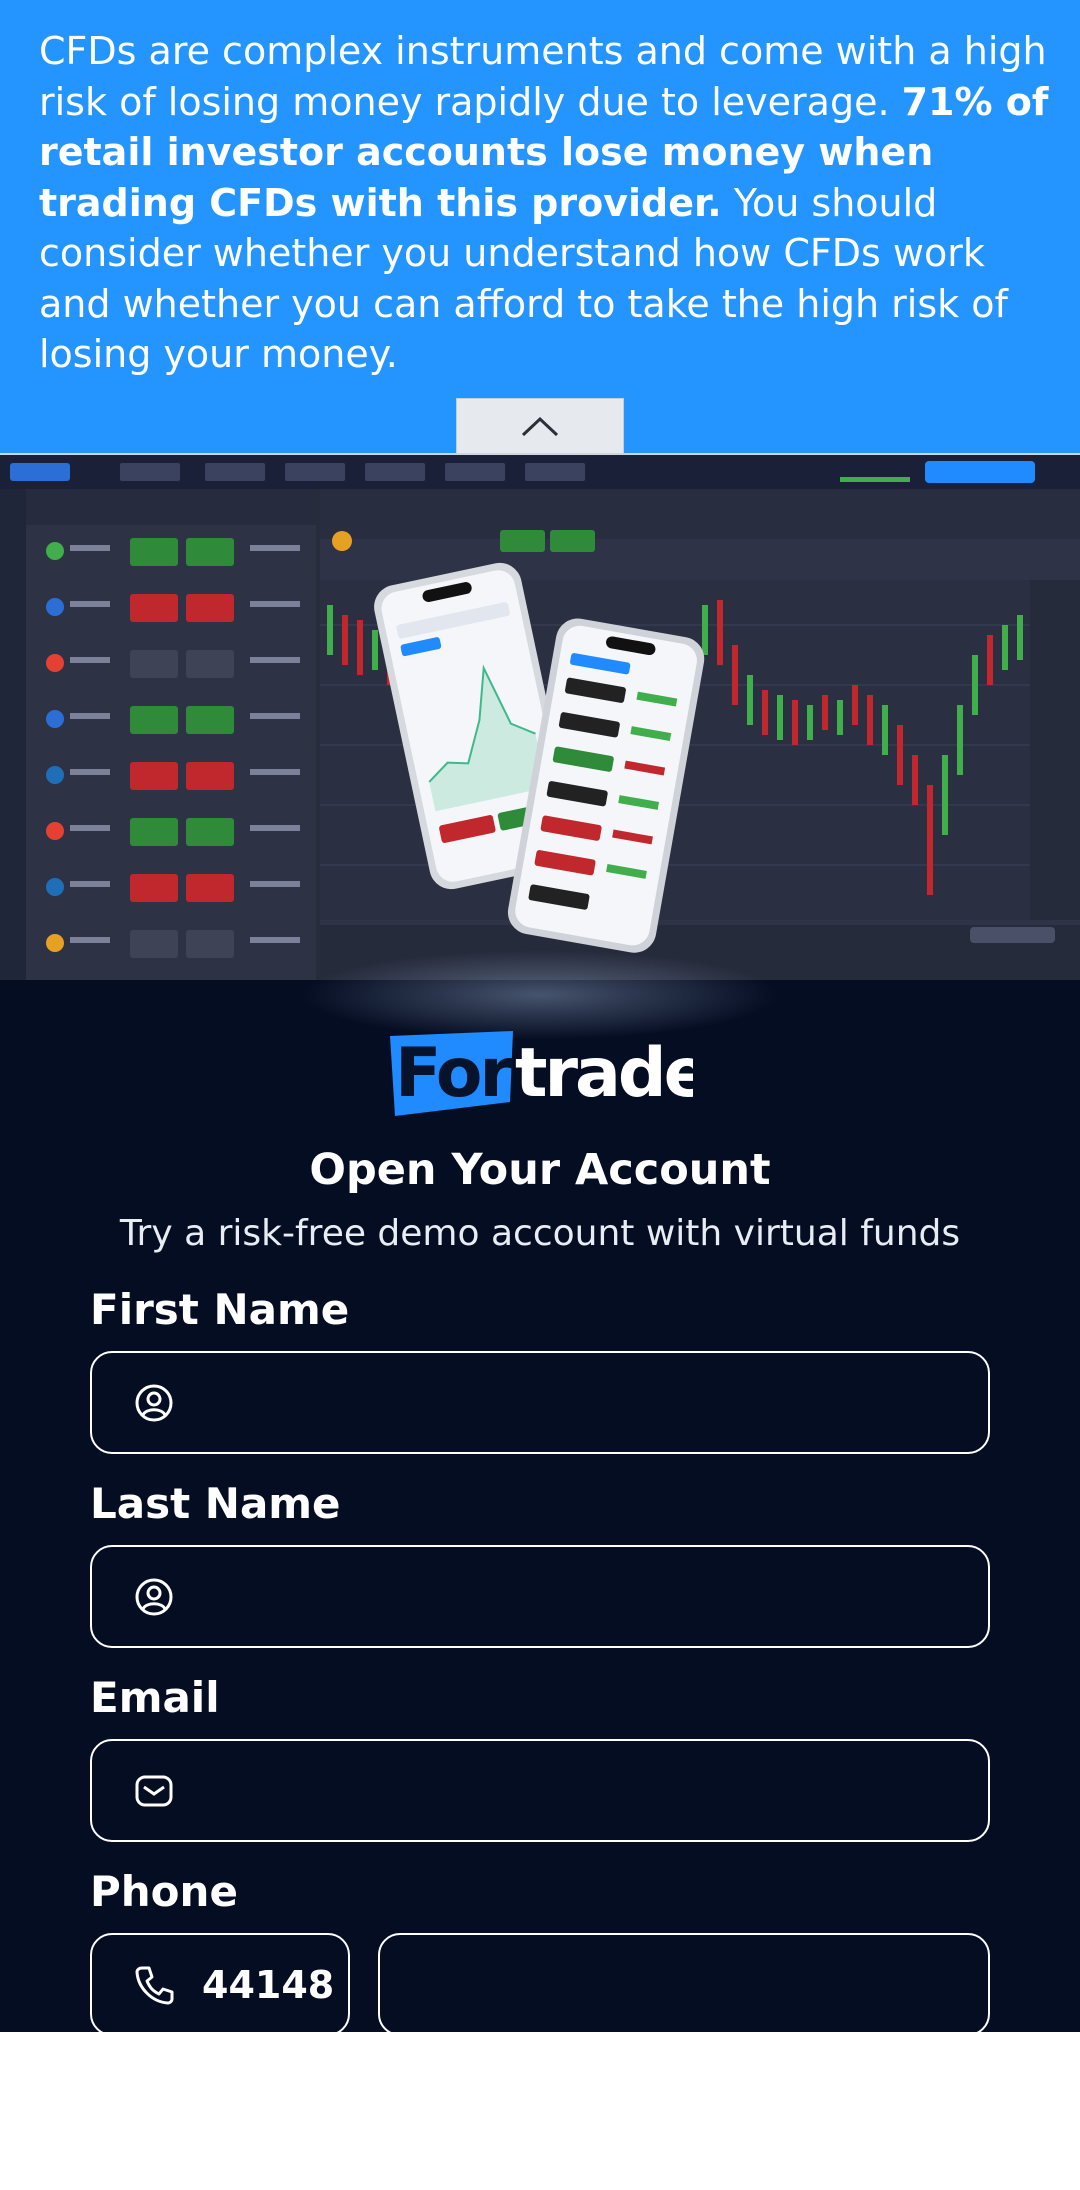  Describe the element at coordinates (154, 1985) in the screenshot. I see `phone-icon` at that location.